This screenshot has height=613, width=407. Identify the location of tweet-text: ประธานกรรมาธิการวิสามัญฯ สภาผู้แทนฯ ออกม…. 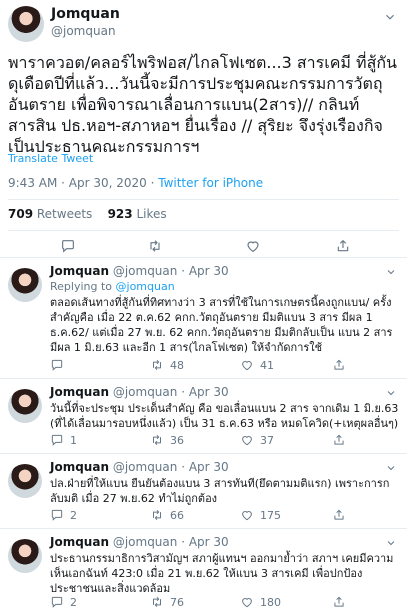
(222, 573).